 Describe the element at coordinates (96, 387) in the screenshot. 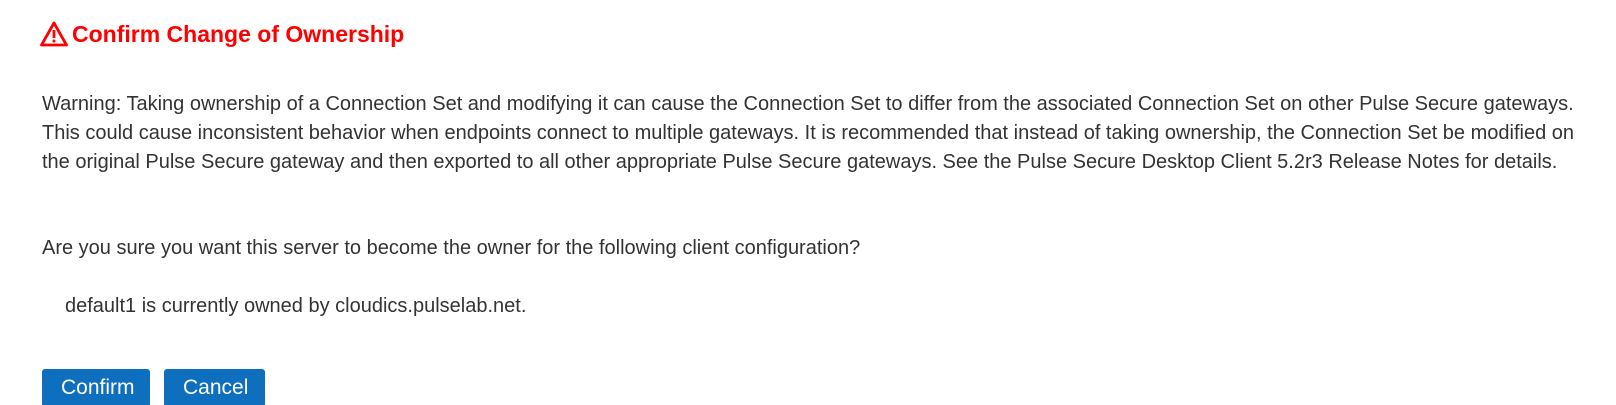

I see `confirm-button: Confirm` at that location.